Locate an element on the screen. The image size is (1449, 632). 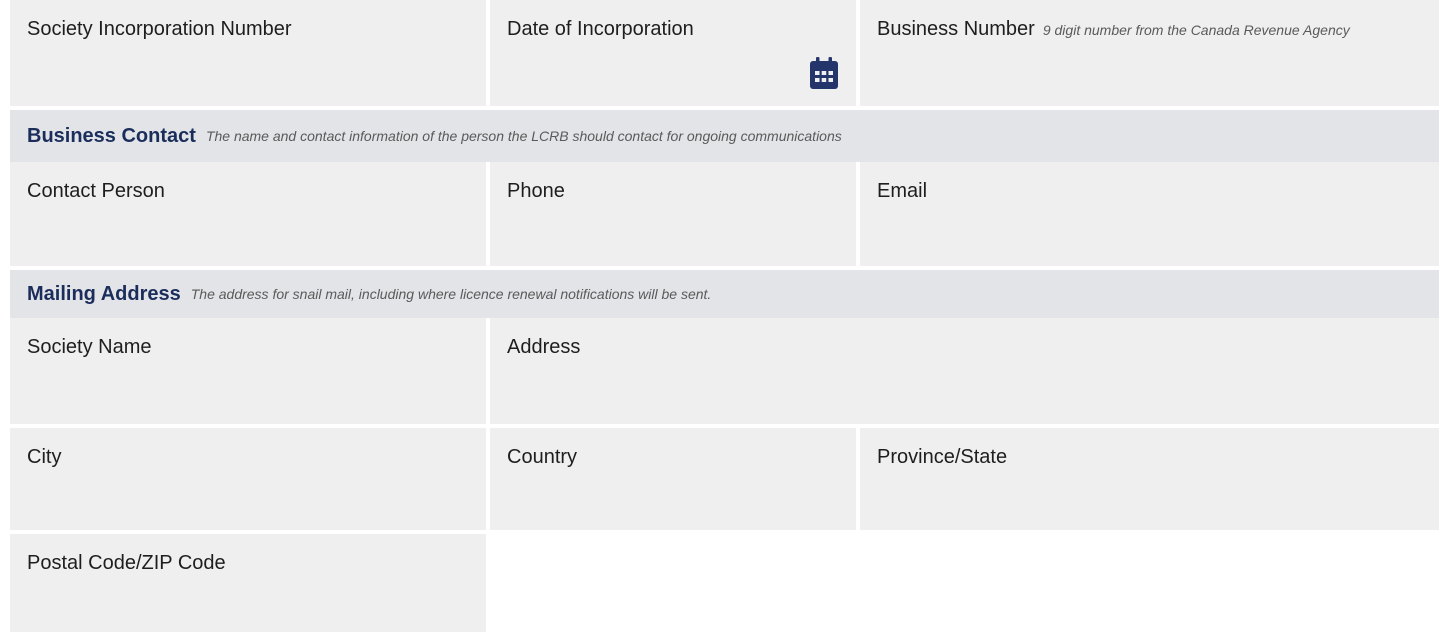
calendar-icon is located at coordinates (824, 73).